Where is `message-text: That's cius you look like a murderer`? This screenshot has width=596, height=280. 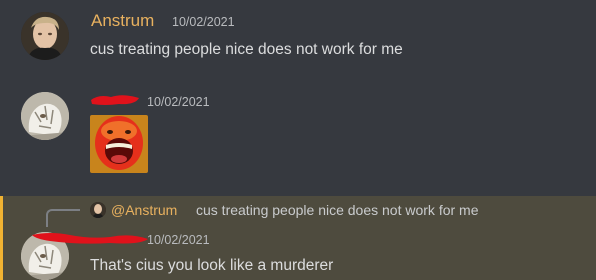
message-text: That's cius you look like a murderer is located at coordinates (212, 265).